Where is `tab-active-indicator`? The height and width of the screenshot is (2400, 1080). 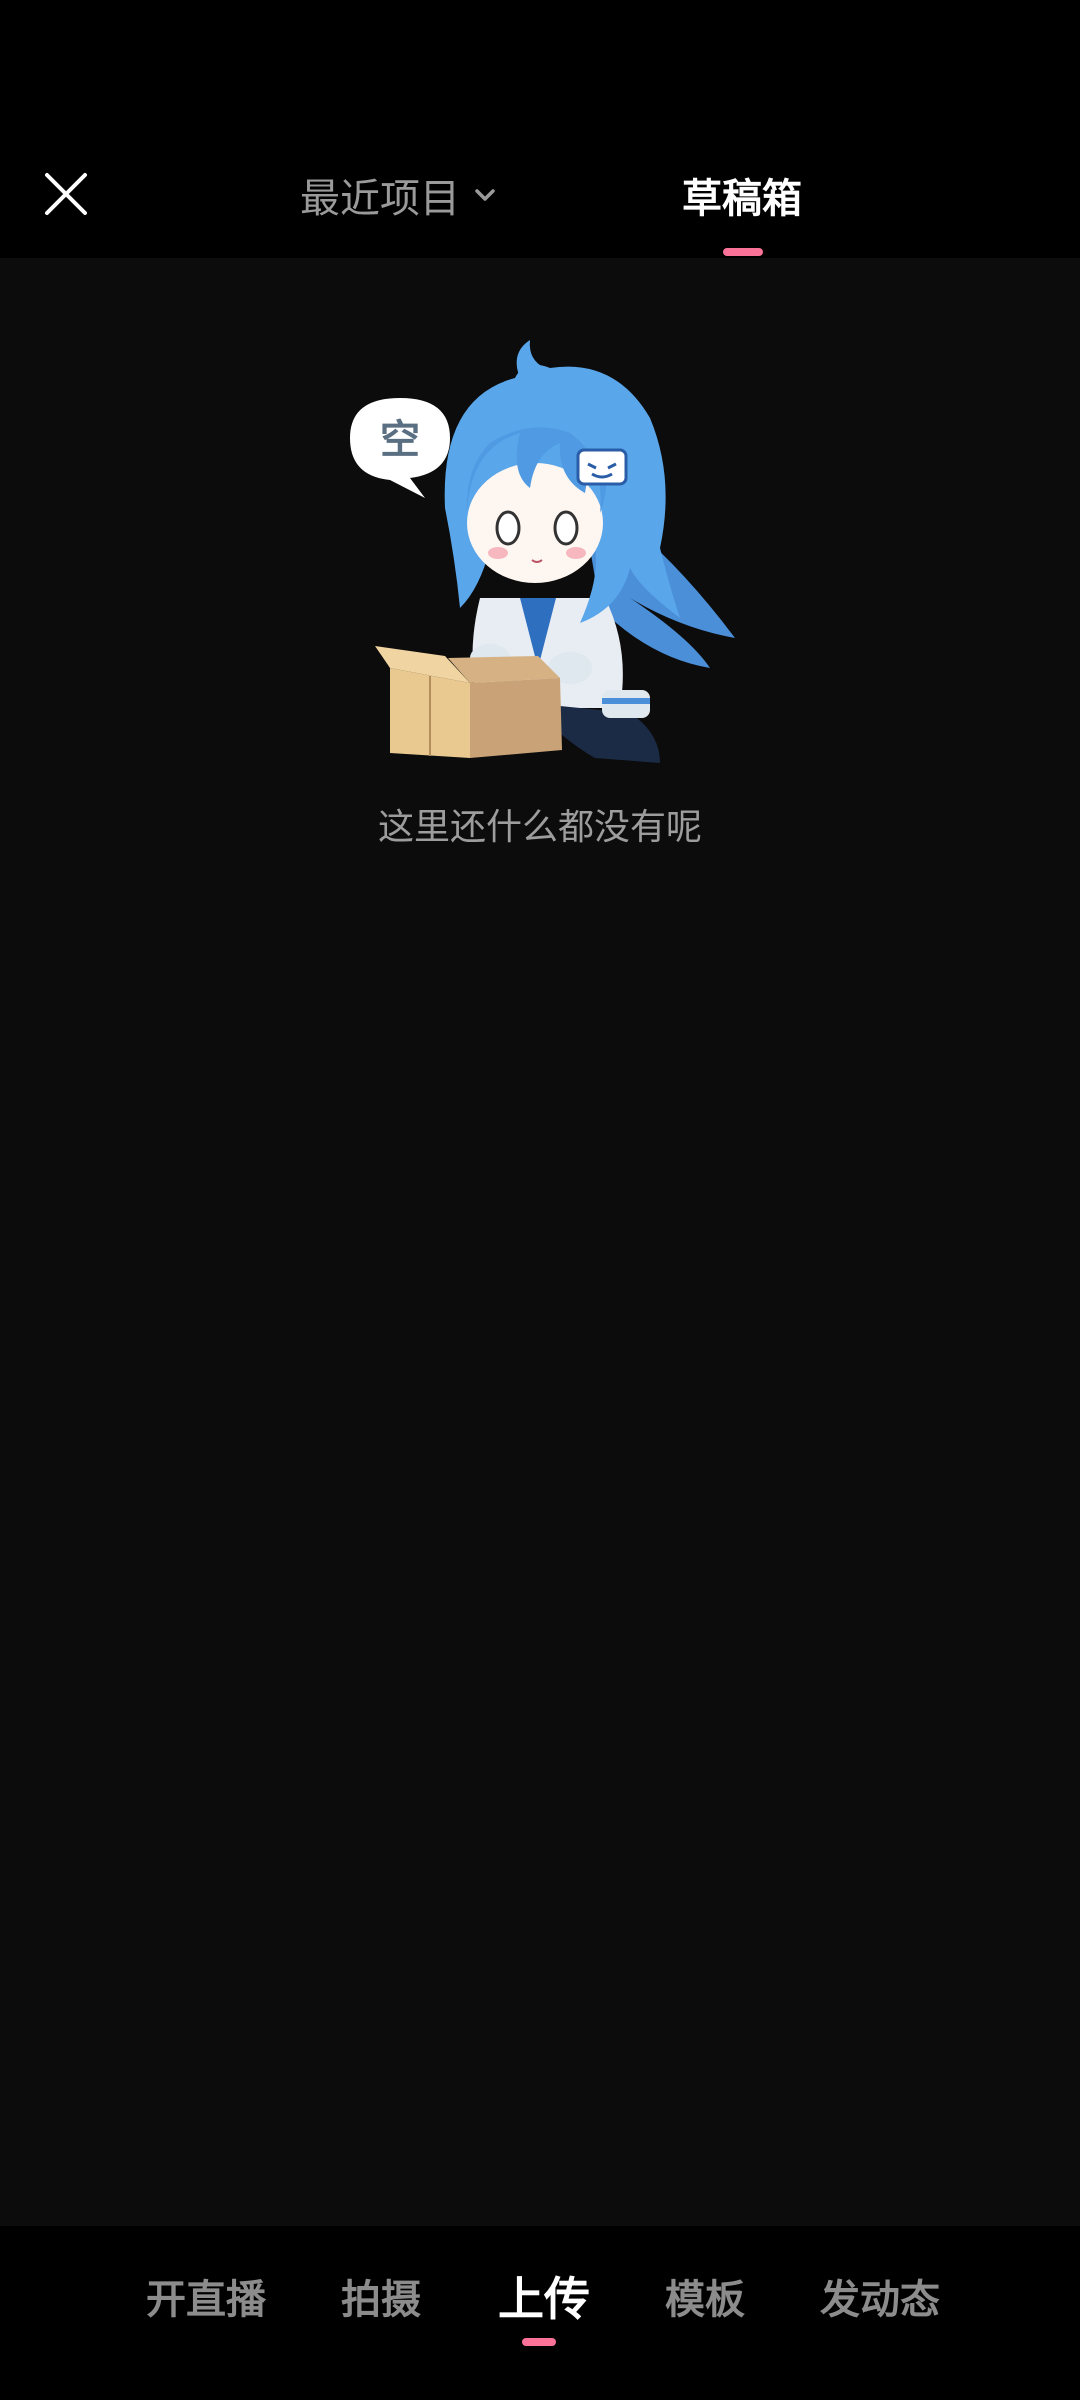 tab-active-indicator is located at coordinates (743, 252).